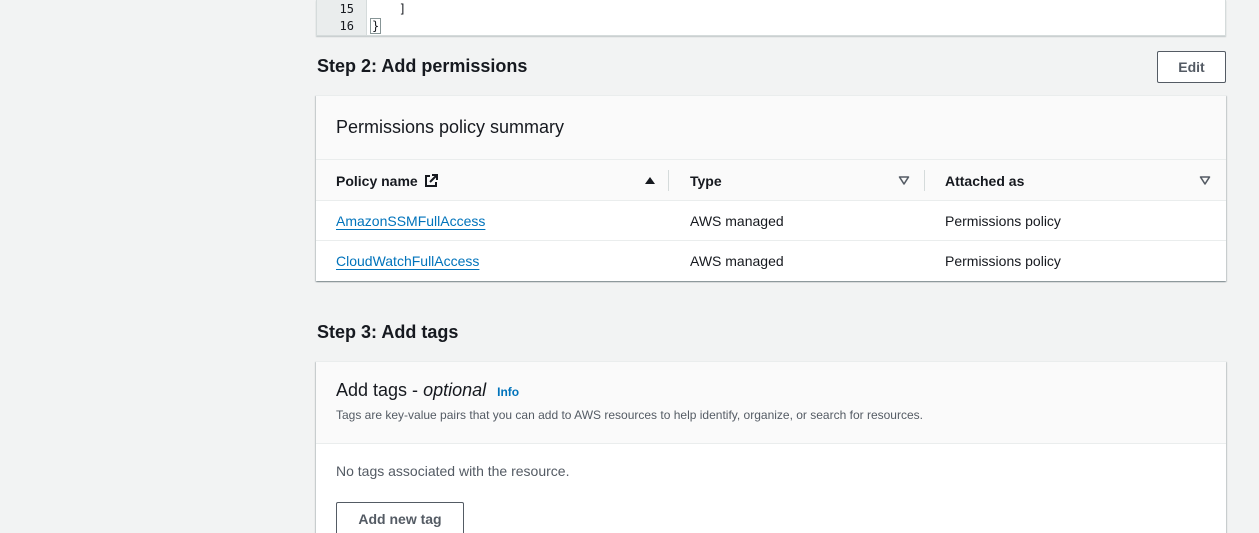 This screenshot has width=1259, height=533. Describe the element at coordinates (431, 180) in the screenshot. I see `external-link-icon` at that location.